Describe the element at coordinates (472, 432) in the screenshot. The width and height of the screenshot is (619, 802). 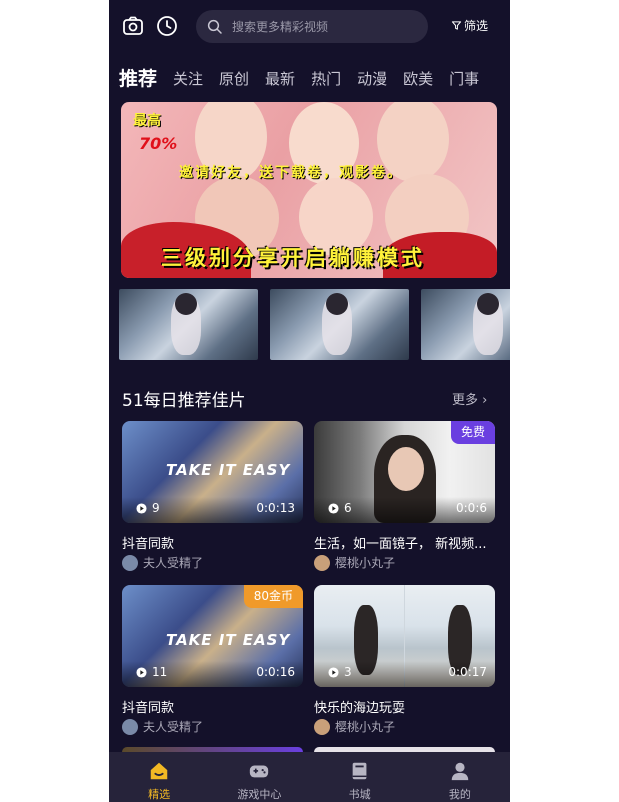
I see `free-badge: 免费` at that location.